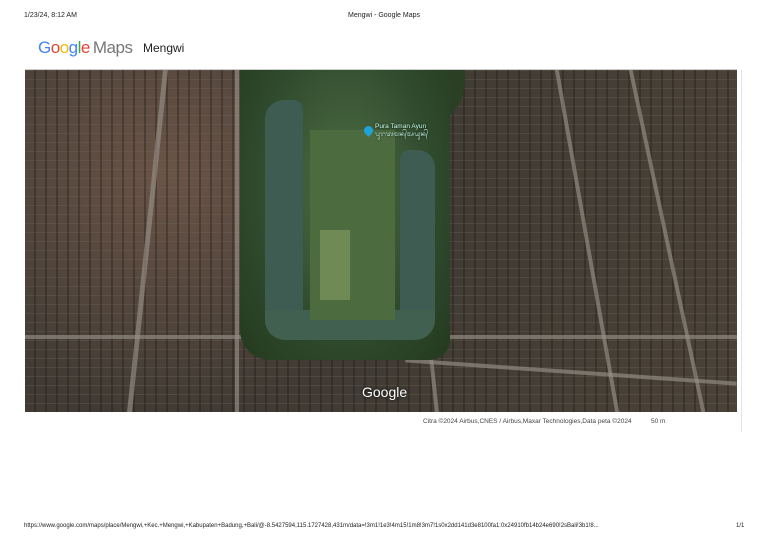  I want to click on google-maps-logo: Google Maps, so click(85, 48).